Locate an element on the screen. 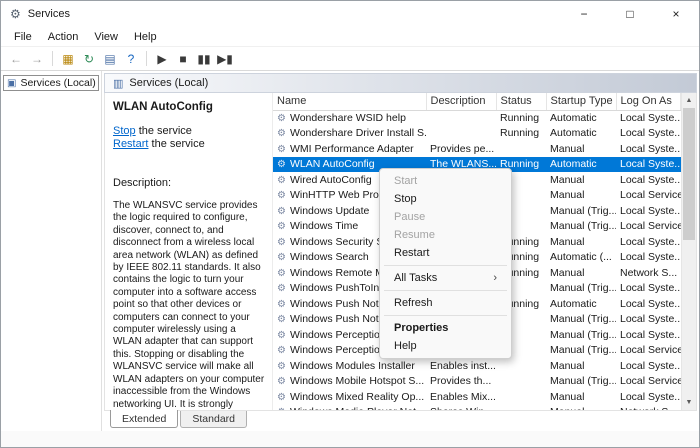  caption-buttons: − □ × is located at coordinates (630, 14).